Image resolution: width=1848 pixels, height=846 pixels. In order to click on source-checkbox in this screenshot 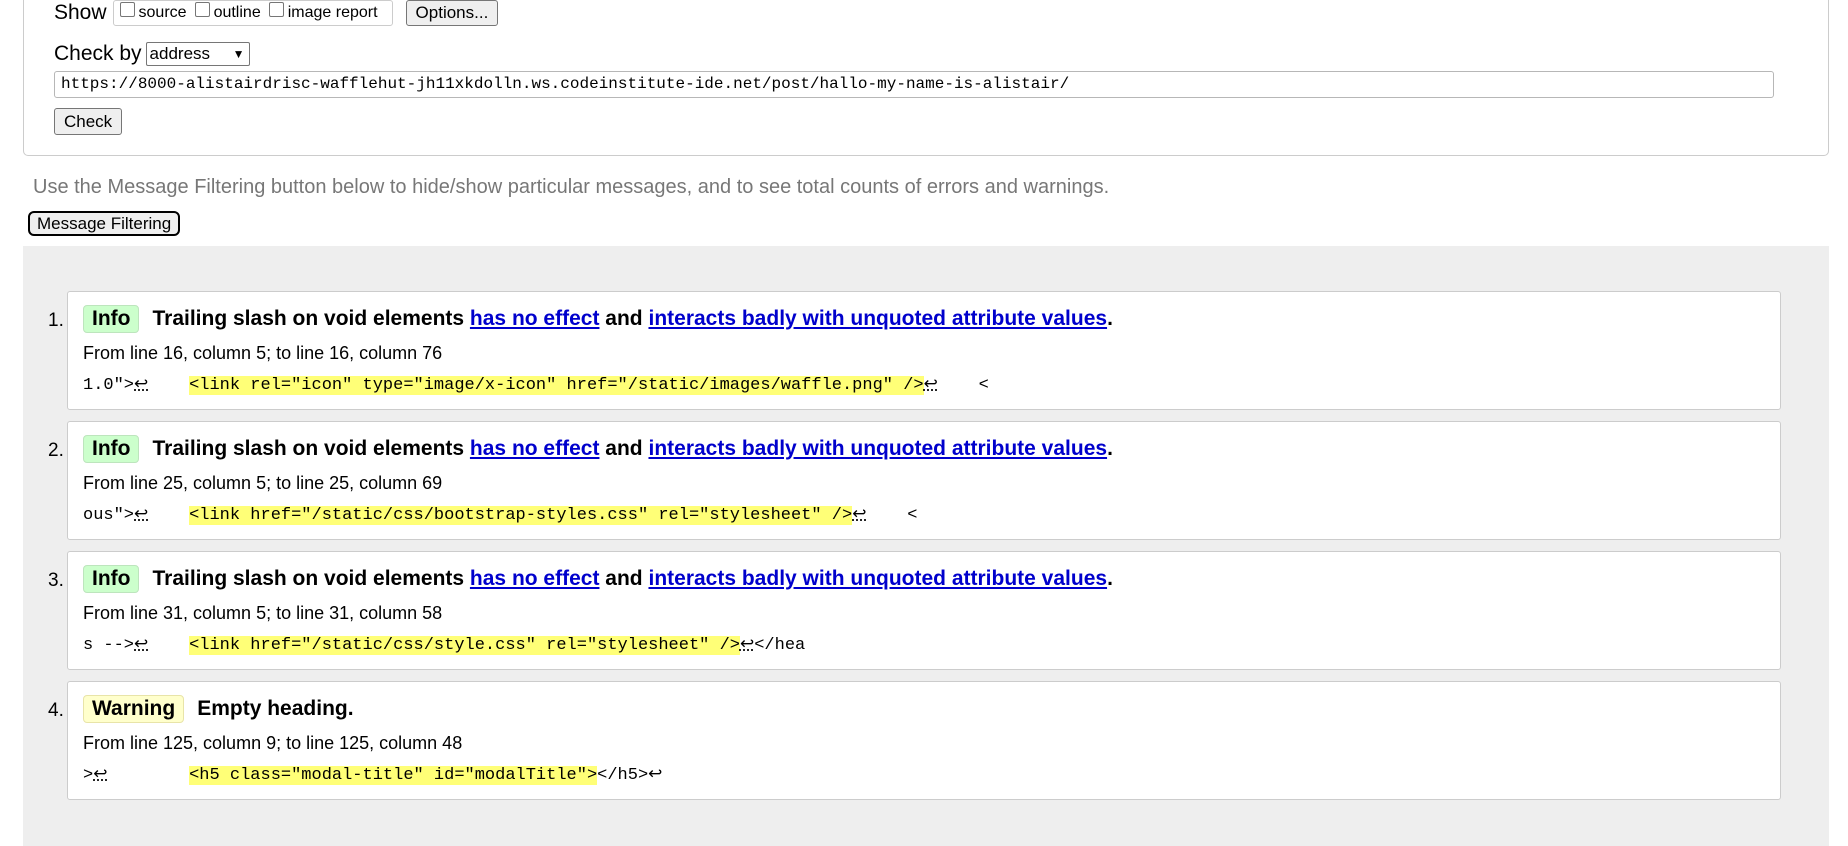, I will do `click(127, 9)`.